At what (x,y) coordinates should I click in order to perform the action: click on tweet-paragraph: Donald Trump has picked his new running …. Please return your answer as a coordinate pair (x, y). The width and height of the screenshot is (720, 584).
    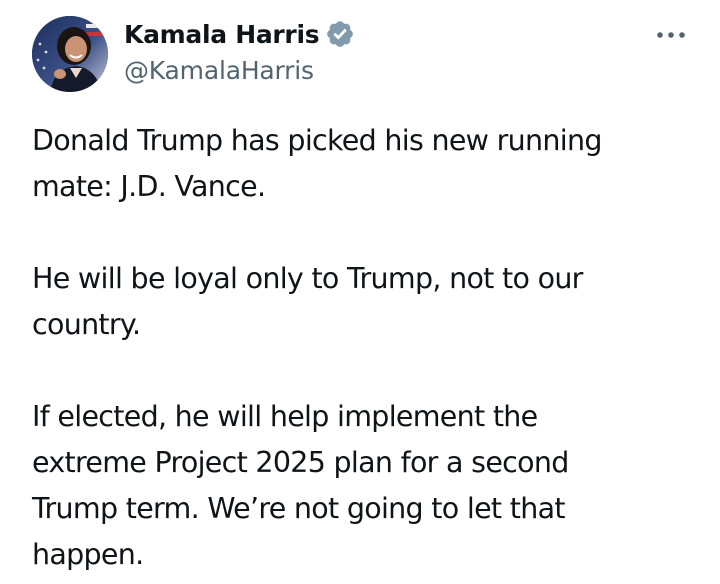
    Looking at the image, I should click on (357, 164).